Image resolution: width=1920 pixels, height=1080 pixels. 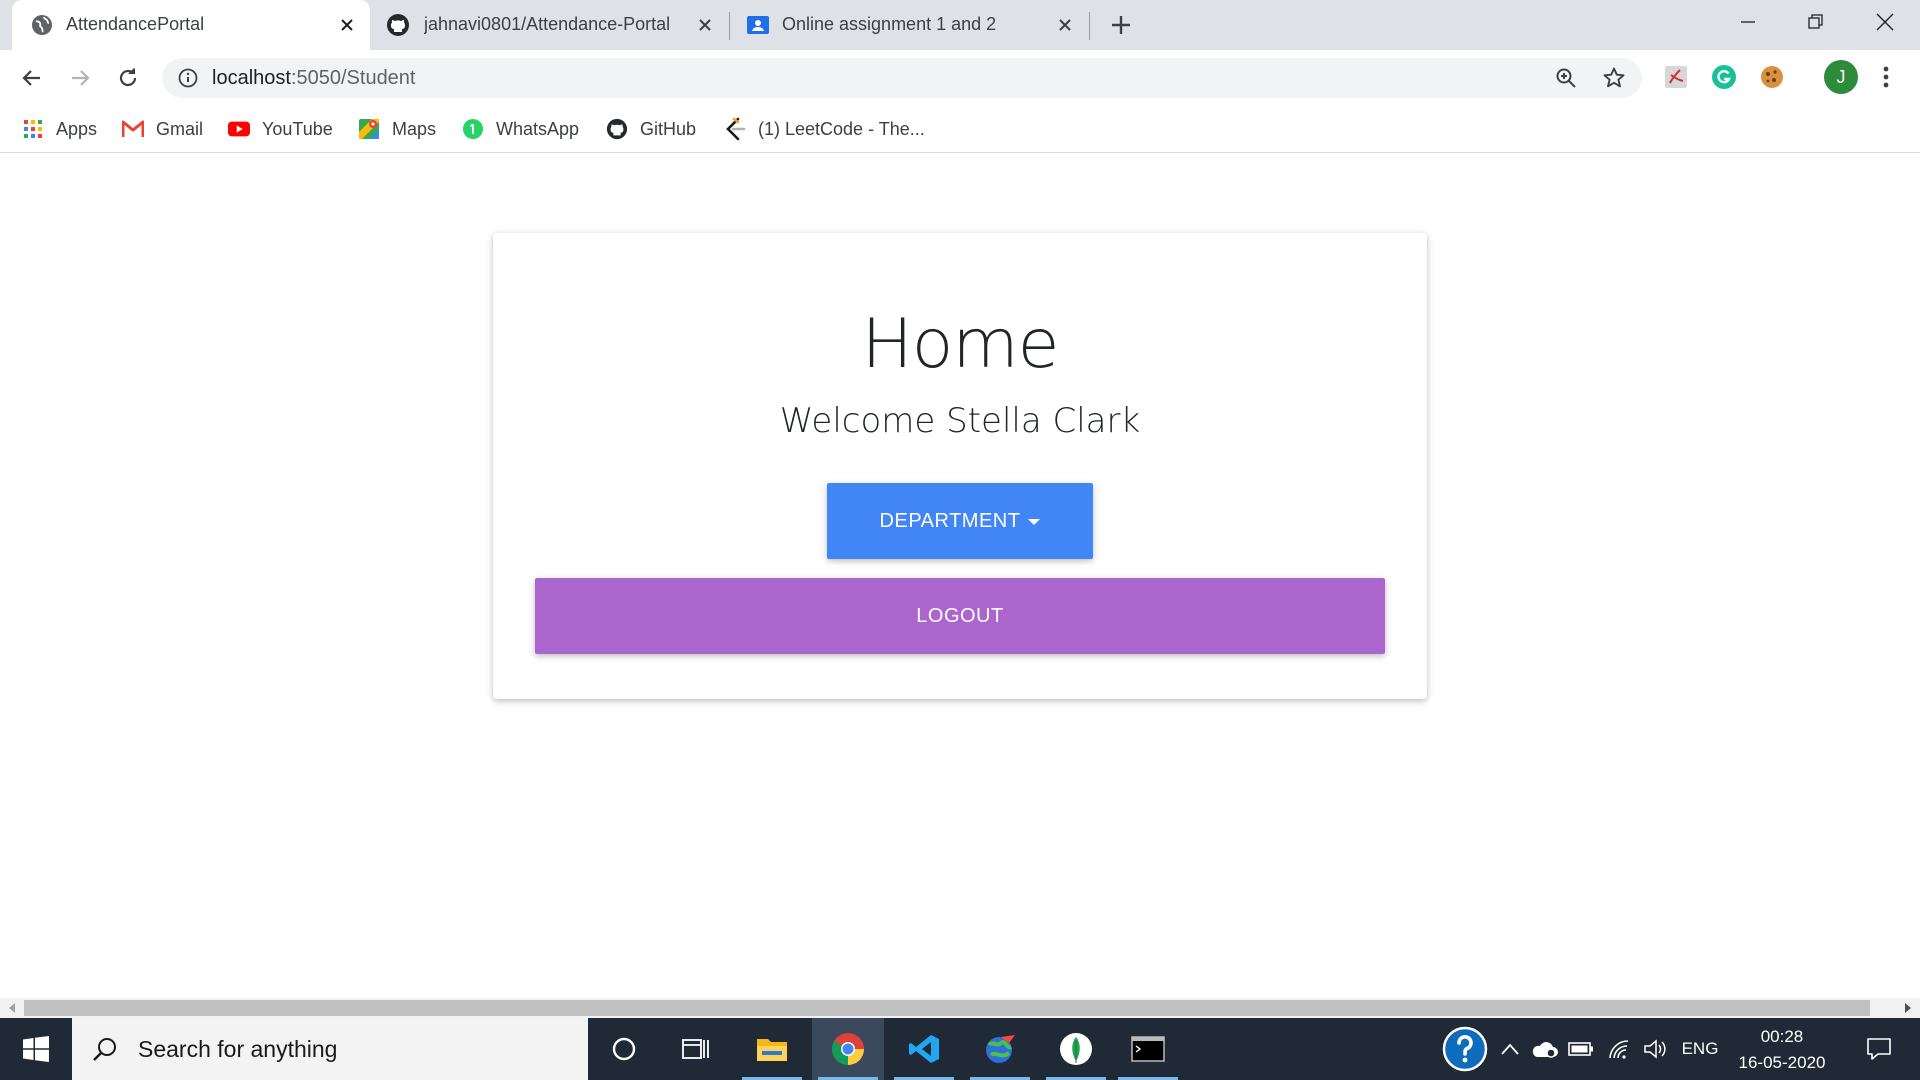 I want to click on tab-title: jahnavi0801/Attendance-Portal, so click(x=547, y=24).